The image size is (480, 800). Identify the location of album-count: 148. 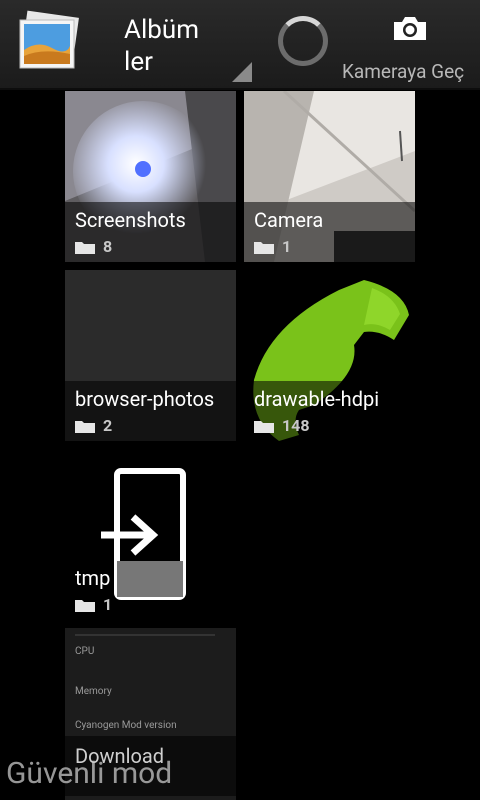
(296, 425).